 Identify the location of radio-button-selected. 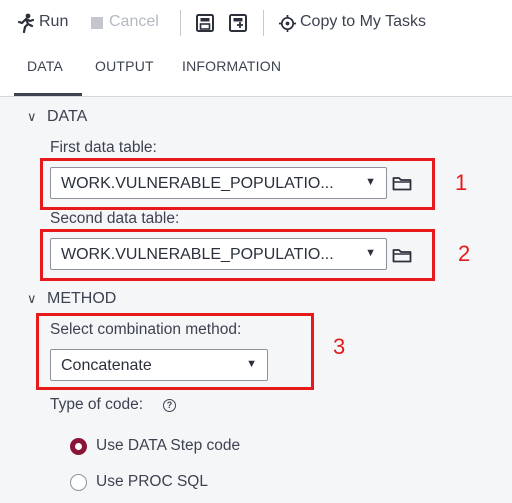
(78, 446).